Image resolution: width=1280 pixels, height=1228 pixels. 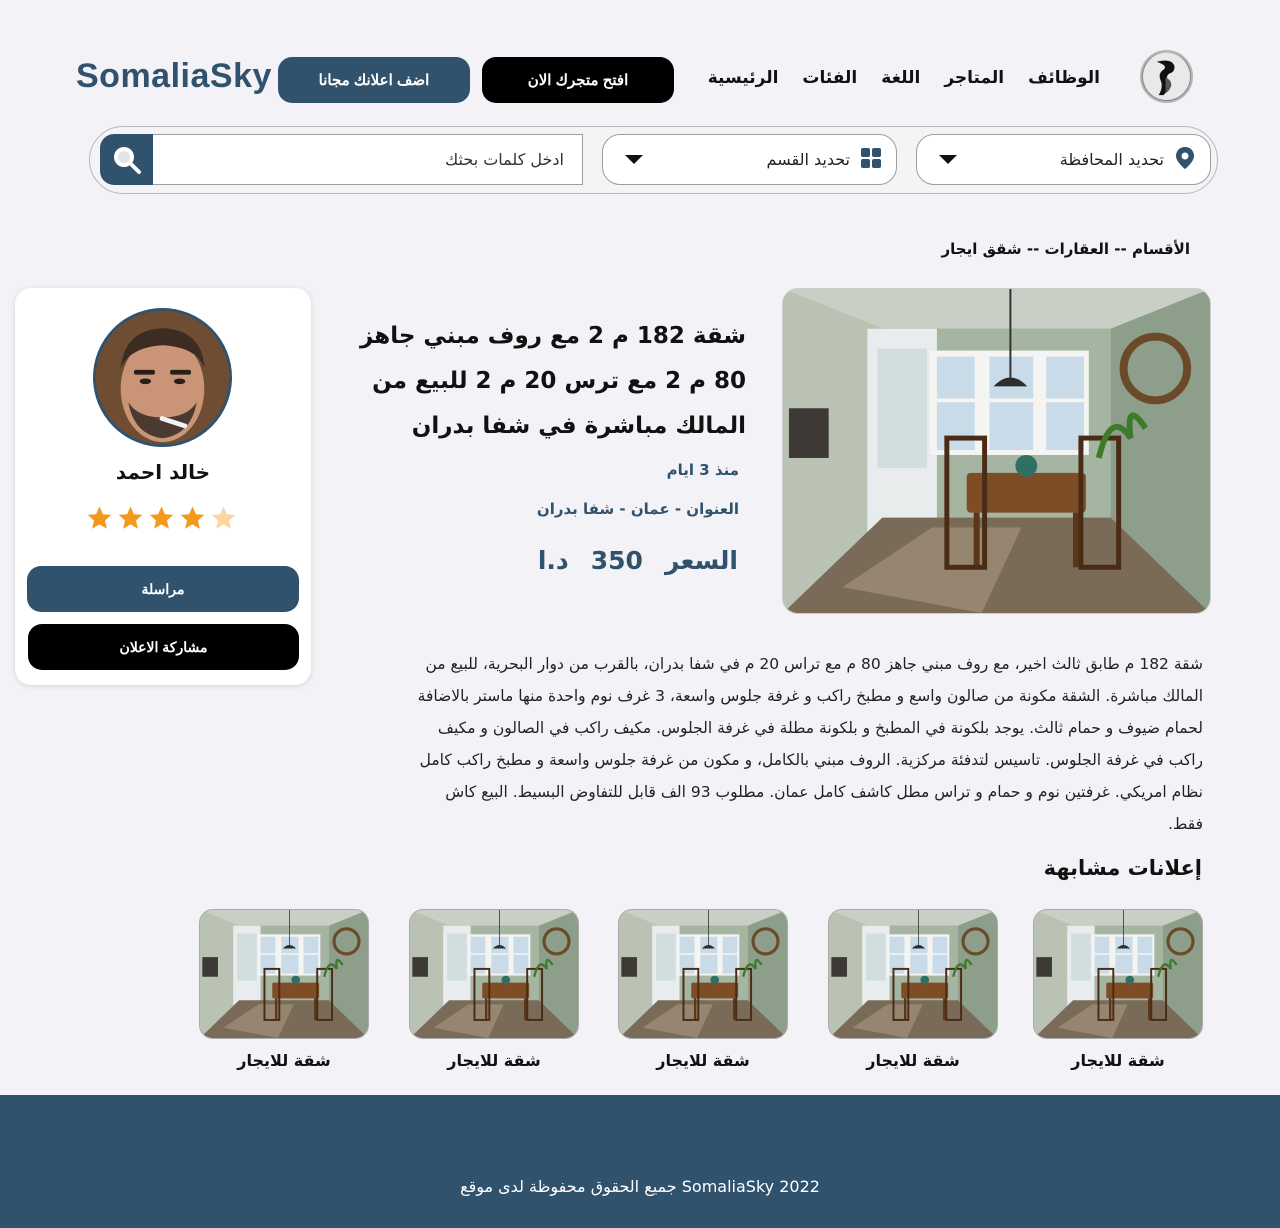 What do you see at coordinates (1111, 159) in the screenshot?
I see `governorate-select-label: تحديد المحافظة` at bounding box center [1111, 159].